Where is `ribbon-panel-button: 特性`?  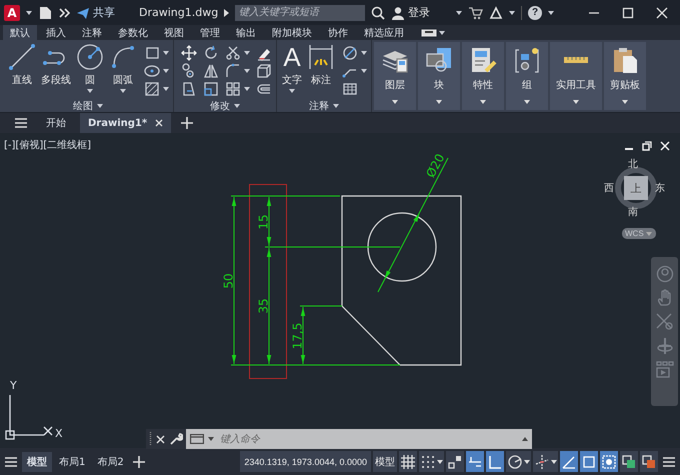
ribbon-panel-button: 特性 is located at coordinates (483, 76).